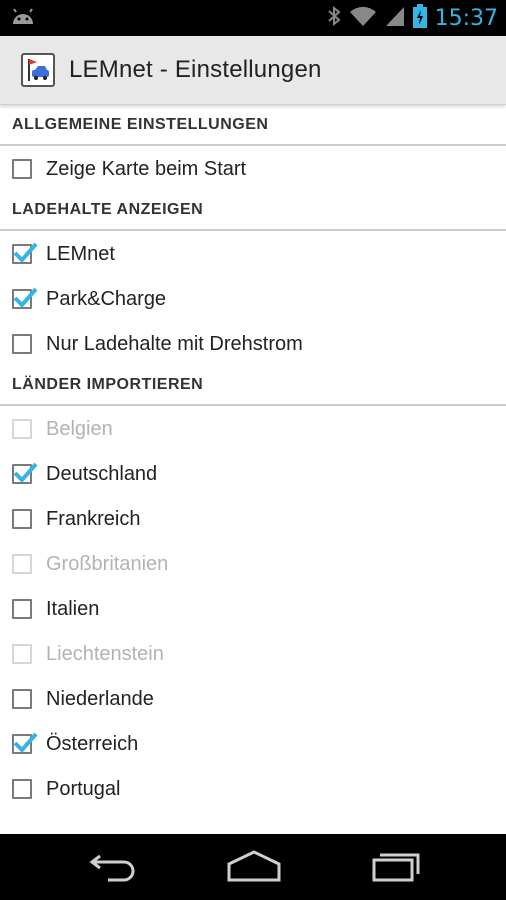 The width and height of the screenshot is (506, 900). What do you see at coordinates (79, 428) in the screenshot?
I see `preference-label: Belgien` at bounding box center [79, 428].